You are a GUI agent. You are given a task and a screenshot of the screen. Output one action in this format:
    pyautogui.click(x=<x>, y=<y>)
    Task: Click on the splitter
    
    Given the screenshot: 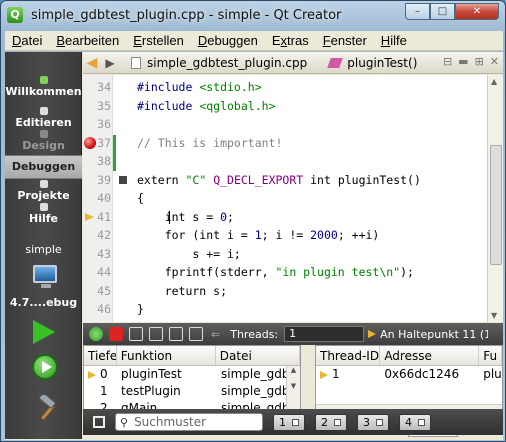 What is the action you would take?
    pyautogui.click(x=308, y=381)
    